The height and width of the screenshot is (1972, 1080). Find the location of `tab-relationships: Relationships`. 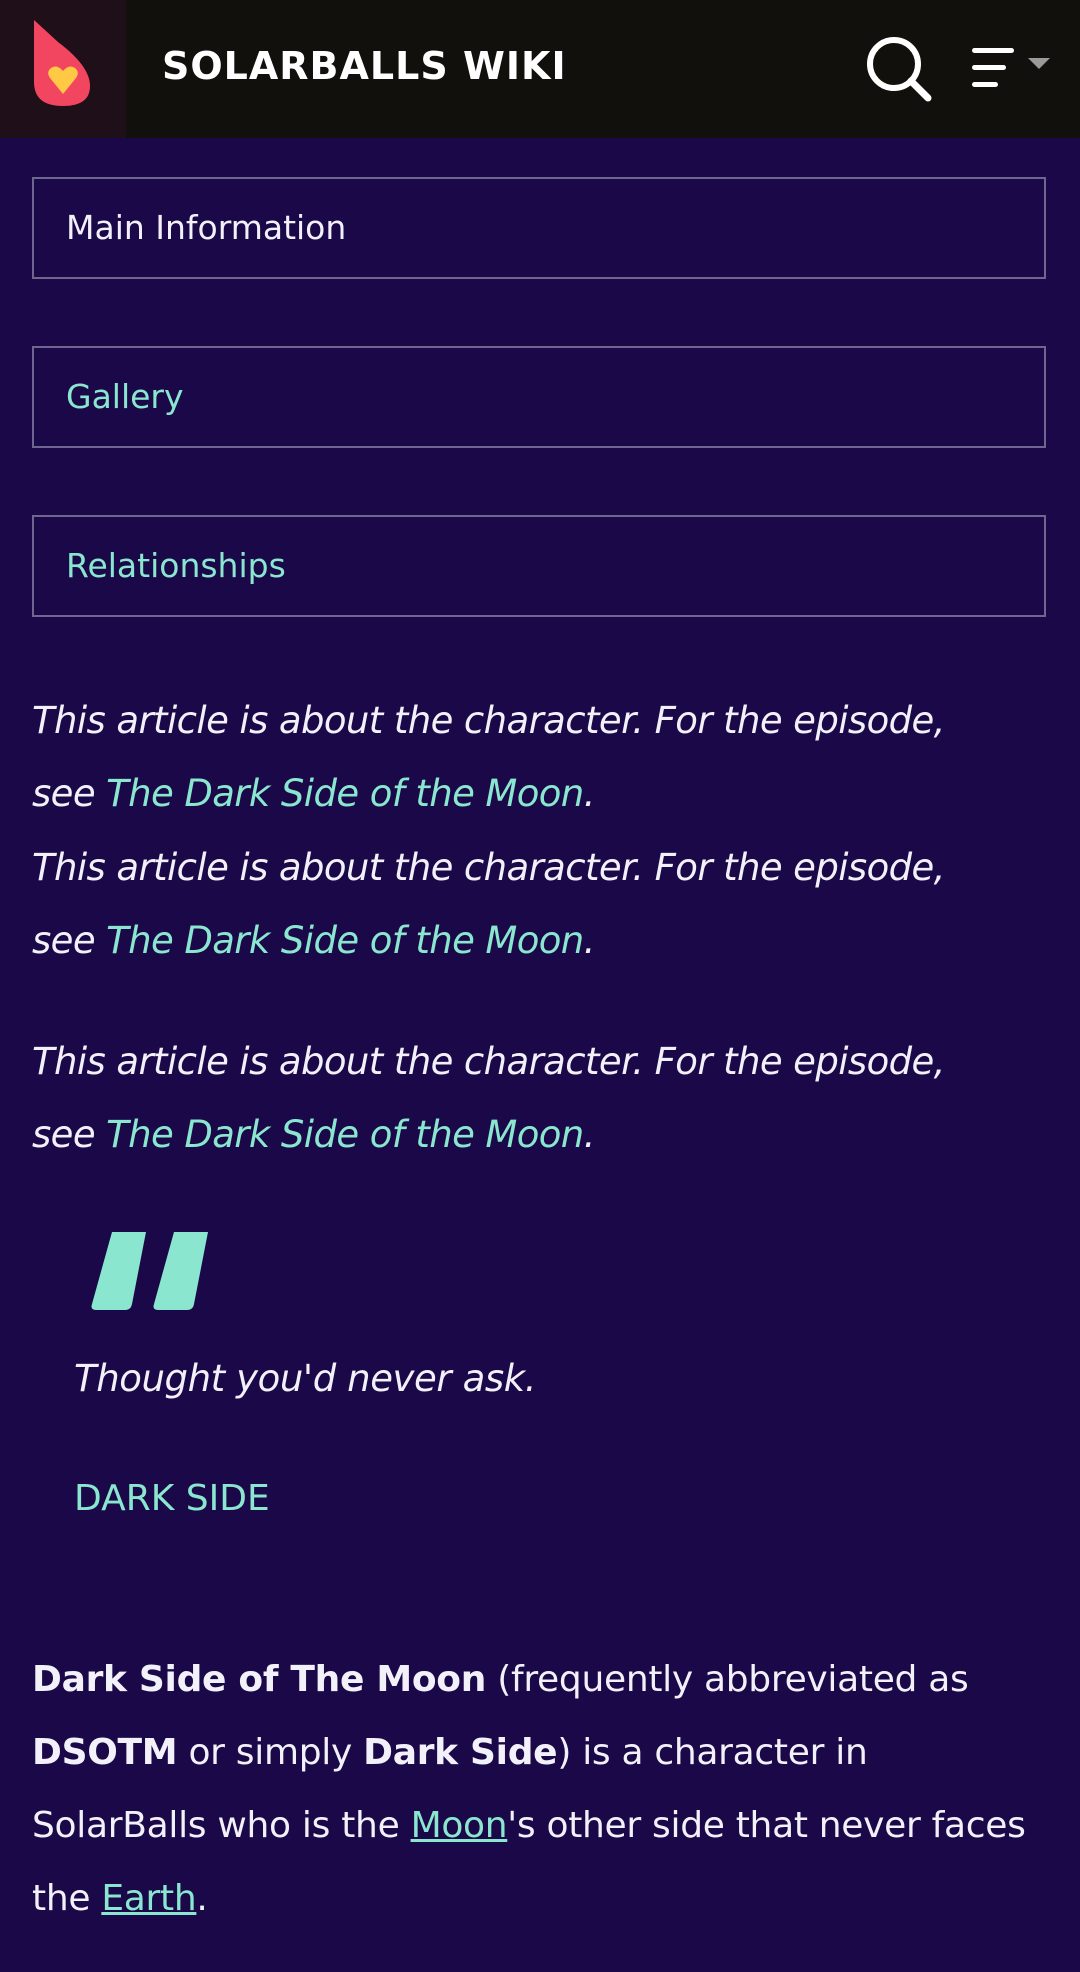

tab-relationships: Relationships is located at coordinates (539, 566).